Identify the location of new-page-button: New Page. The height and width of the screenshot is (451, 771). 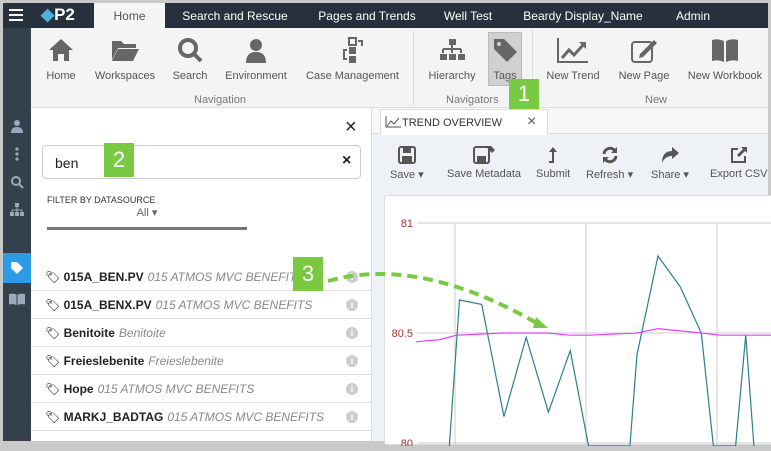
(644, 59).